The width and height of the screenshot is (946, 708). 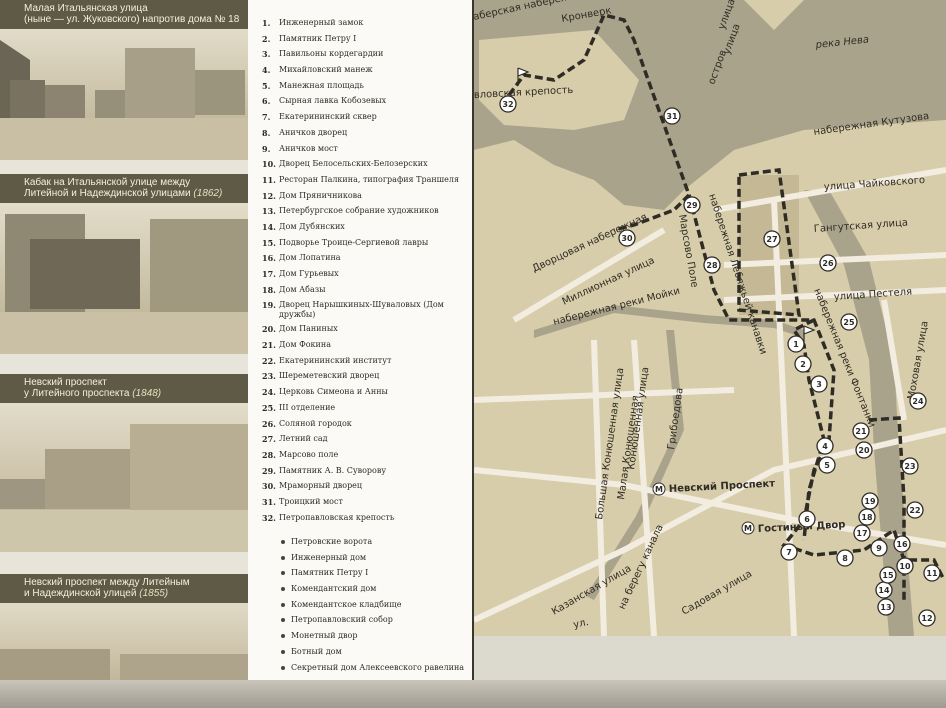 What do you see at coordinates (372, 576) in the screenshot?
I see `sublist-item: Памятник Петру I` at bounding box center [372, 576].